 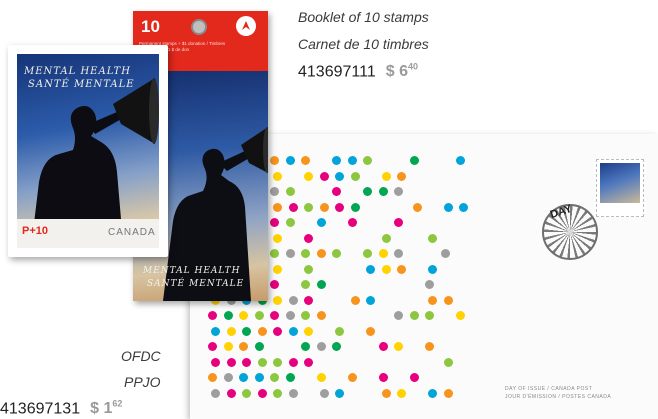 I want to click on booklet-price-cents: 40, so click(x=412, y=67).